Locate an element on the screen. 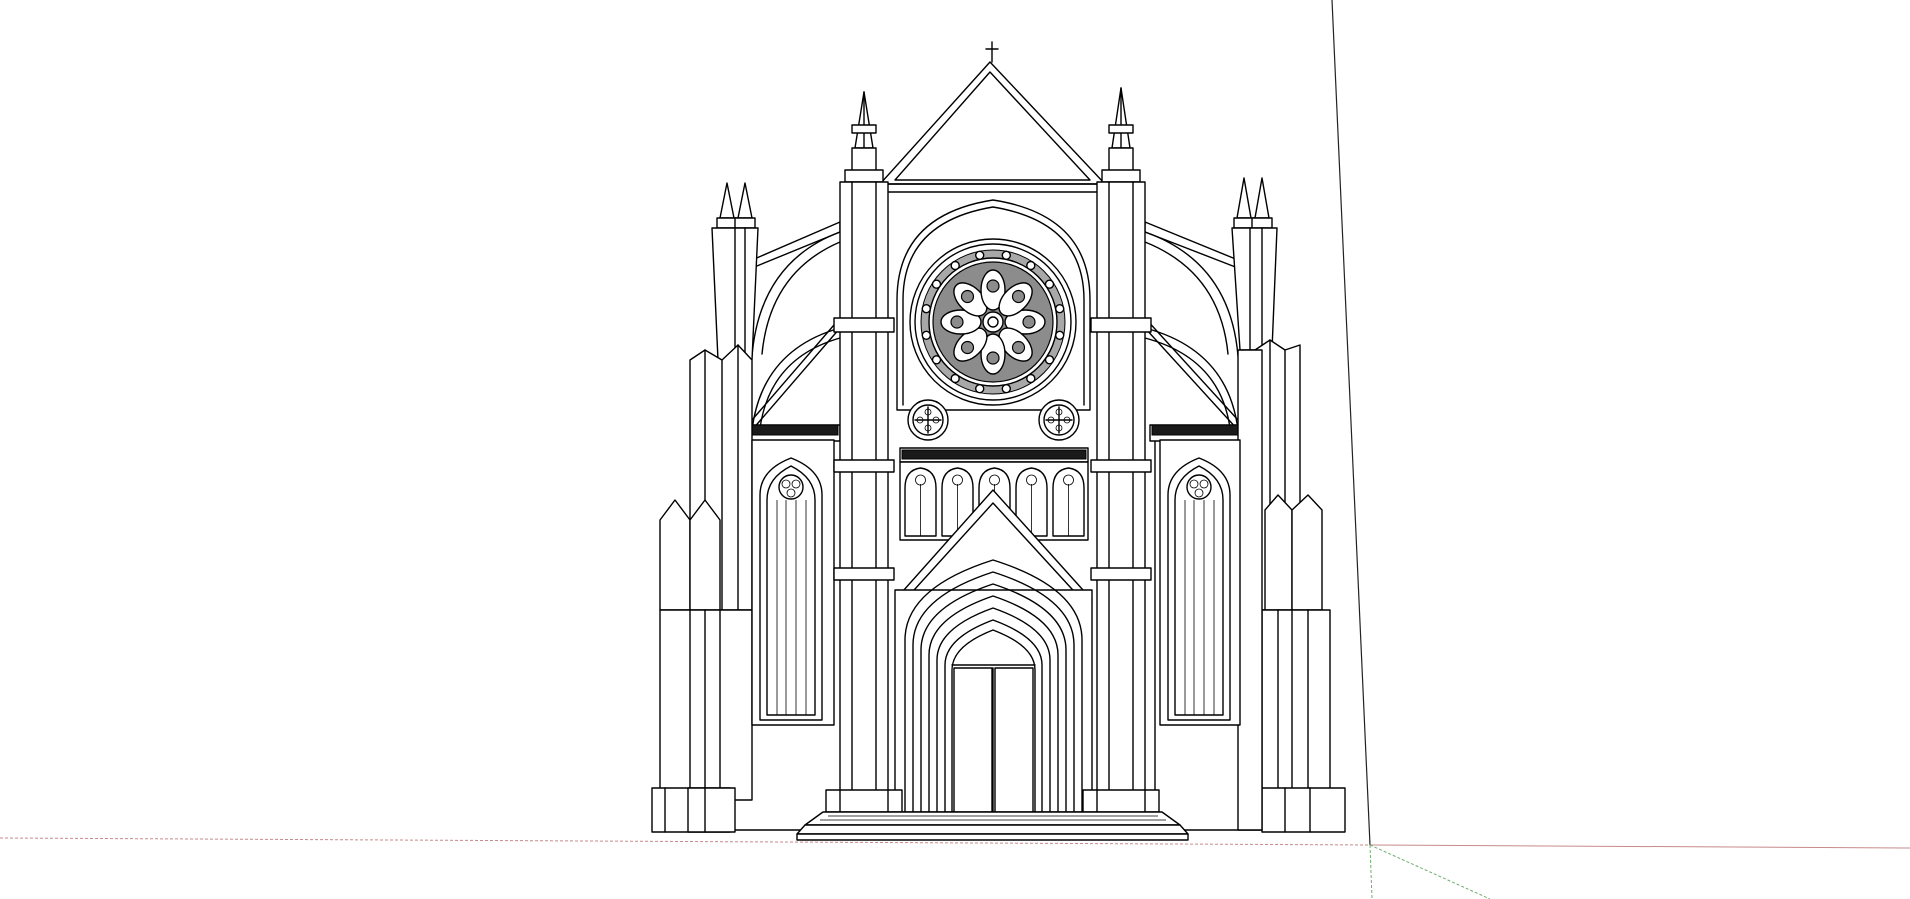 This screenshot has height=899, width=1910. red-axis-line-positive is located at coordinates (1639, 846).